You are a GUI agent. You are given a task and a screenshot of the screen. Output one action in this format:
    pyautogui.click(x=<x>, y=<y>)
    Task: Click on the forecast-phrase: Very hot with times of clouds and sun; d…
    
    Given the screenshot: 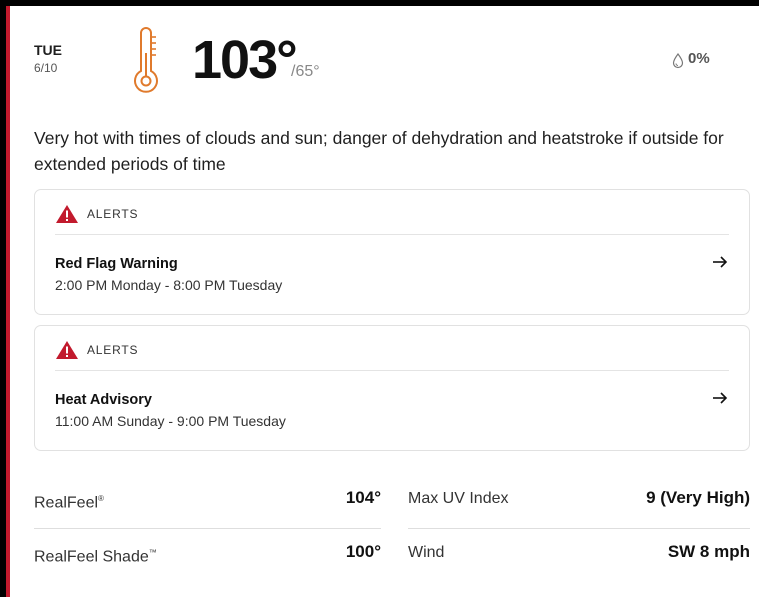 What is the action you would take?
    pyautogui.click(x=379, y=151)
    